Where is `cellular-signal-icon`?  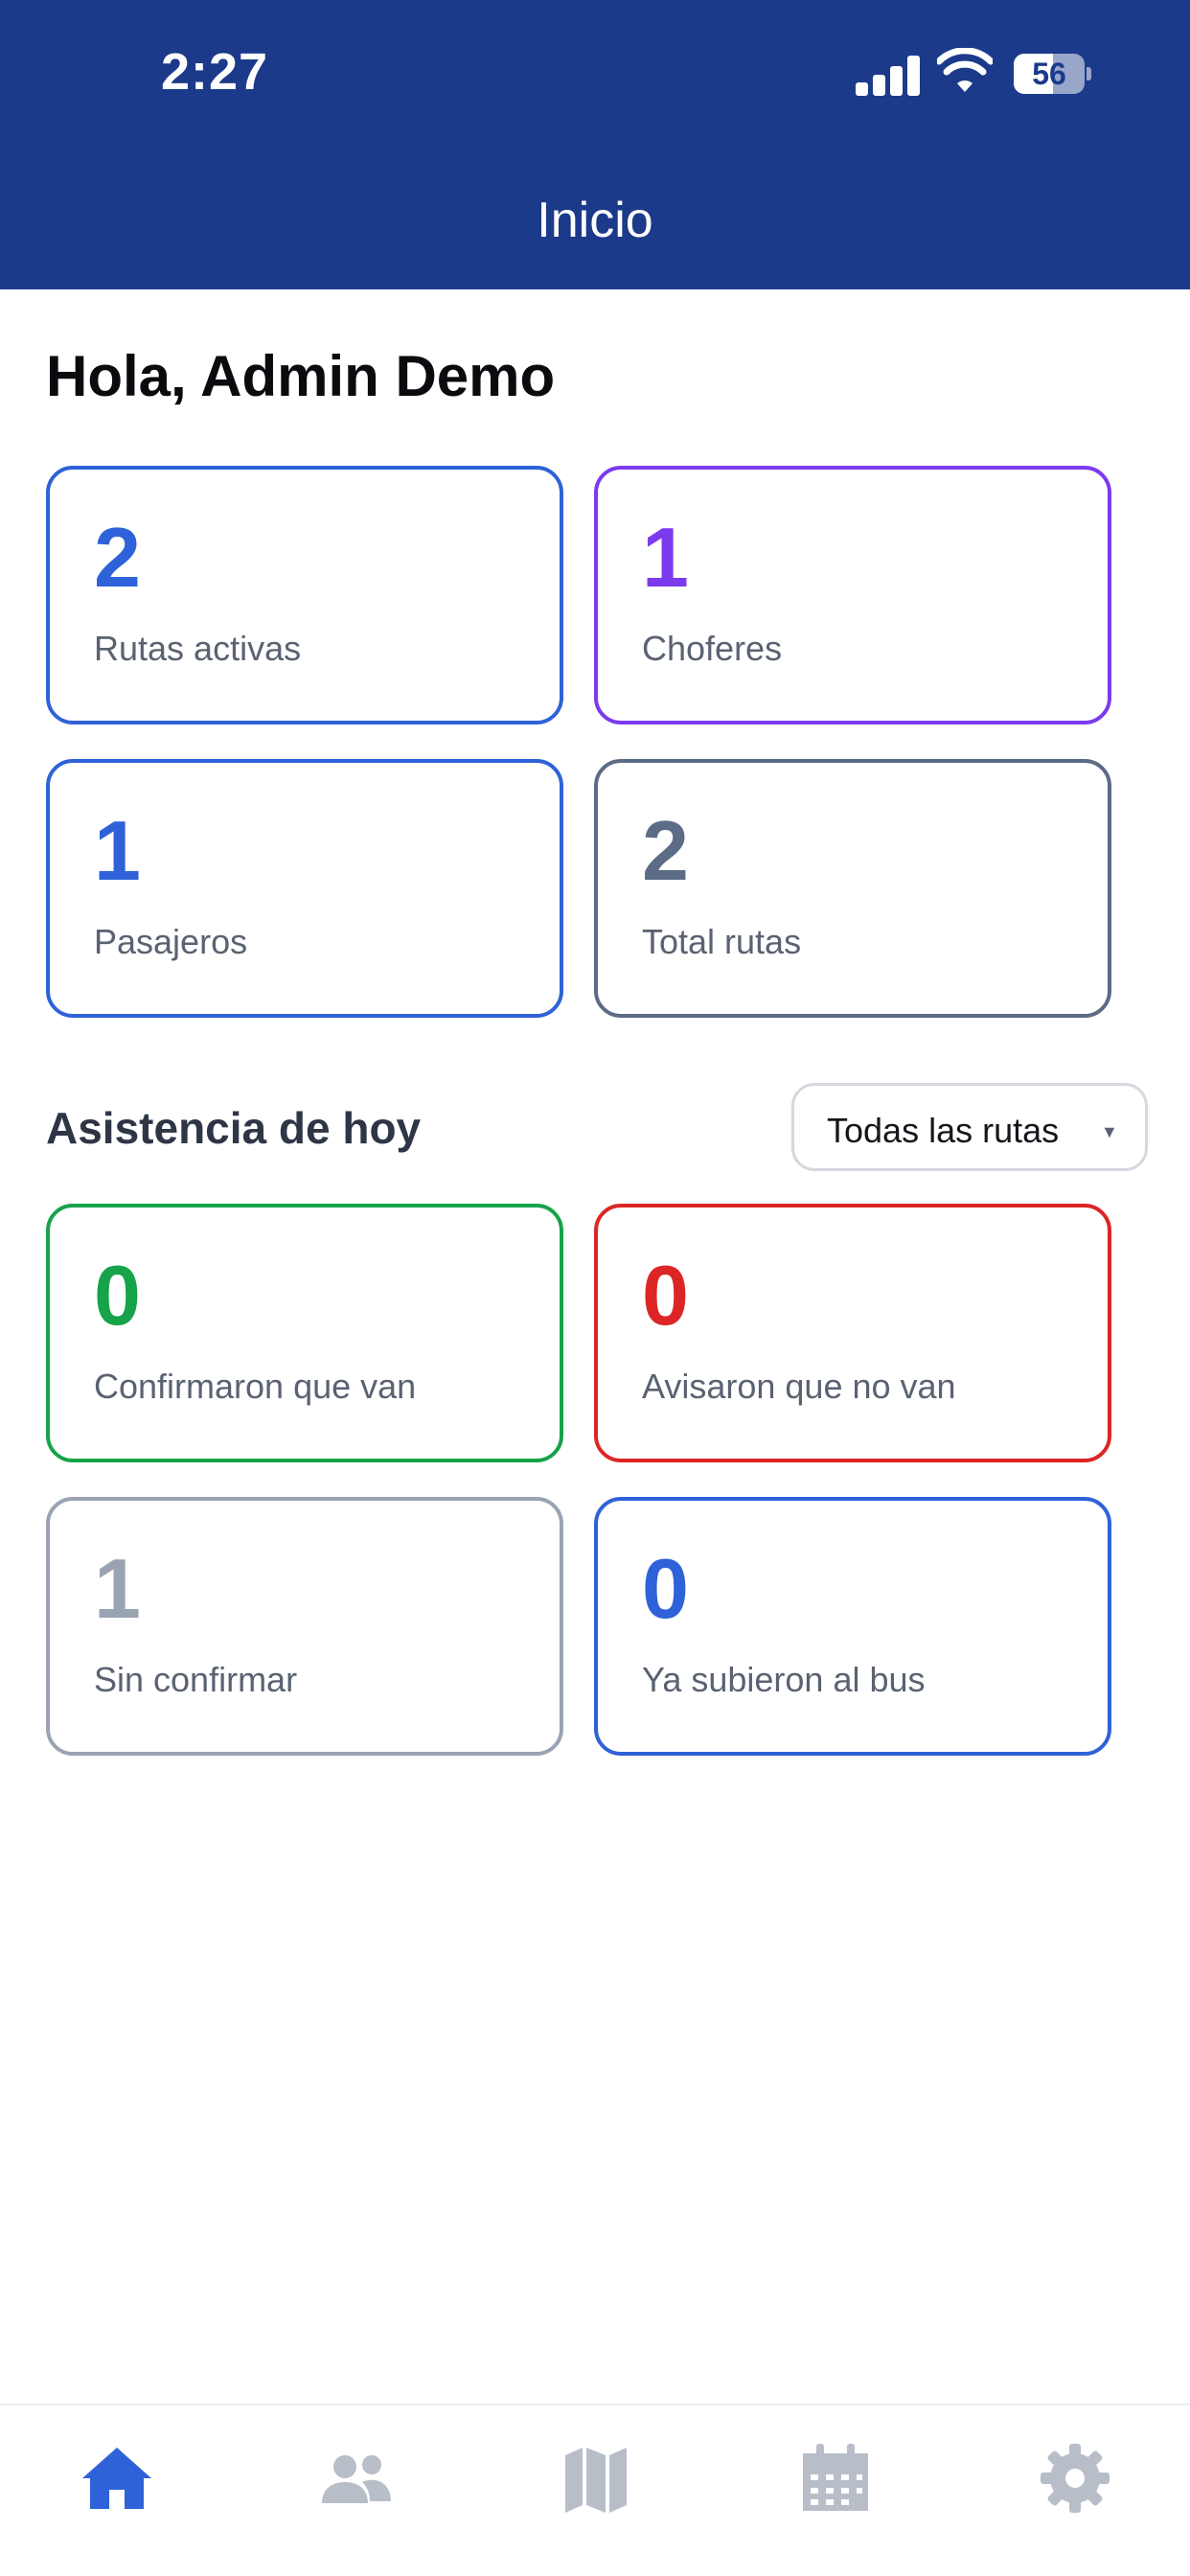 cellular-signal-icon is located at coordinates (889, 75).